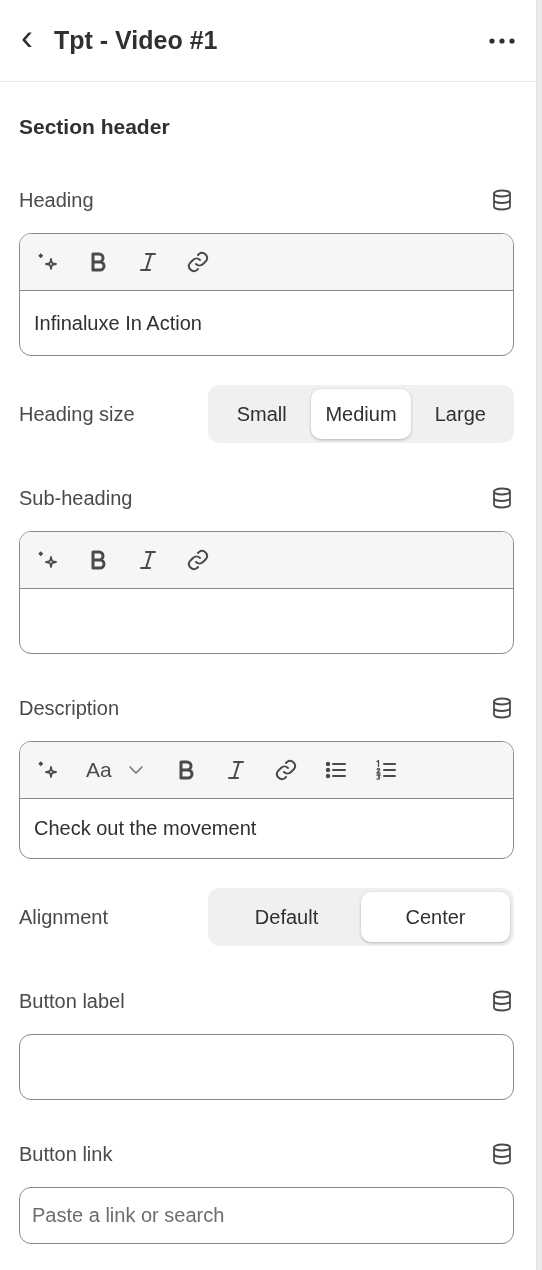 This screenshot has height=1270, width=542. Describe the element at coordinates (76, 498) in the screenshot. I see `field-label: Sub-heading` at that location.